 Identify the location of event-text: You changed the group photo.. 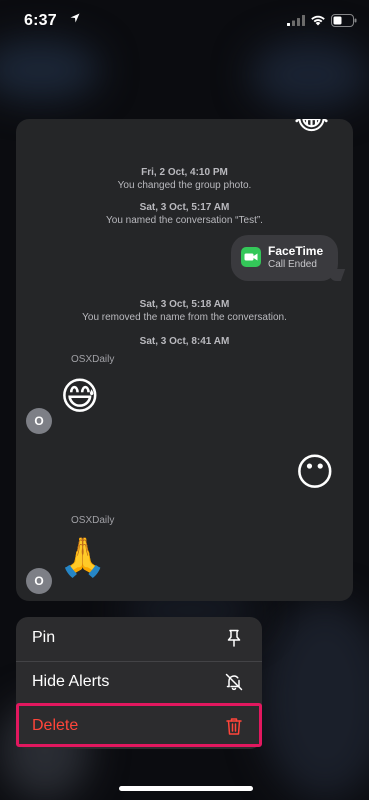
(184, 185).